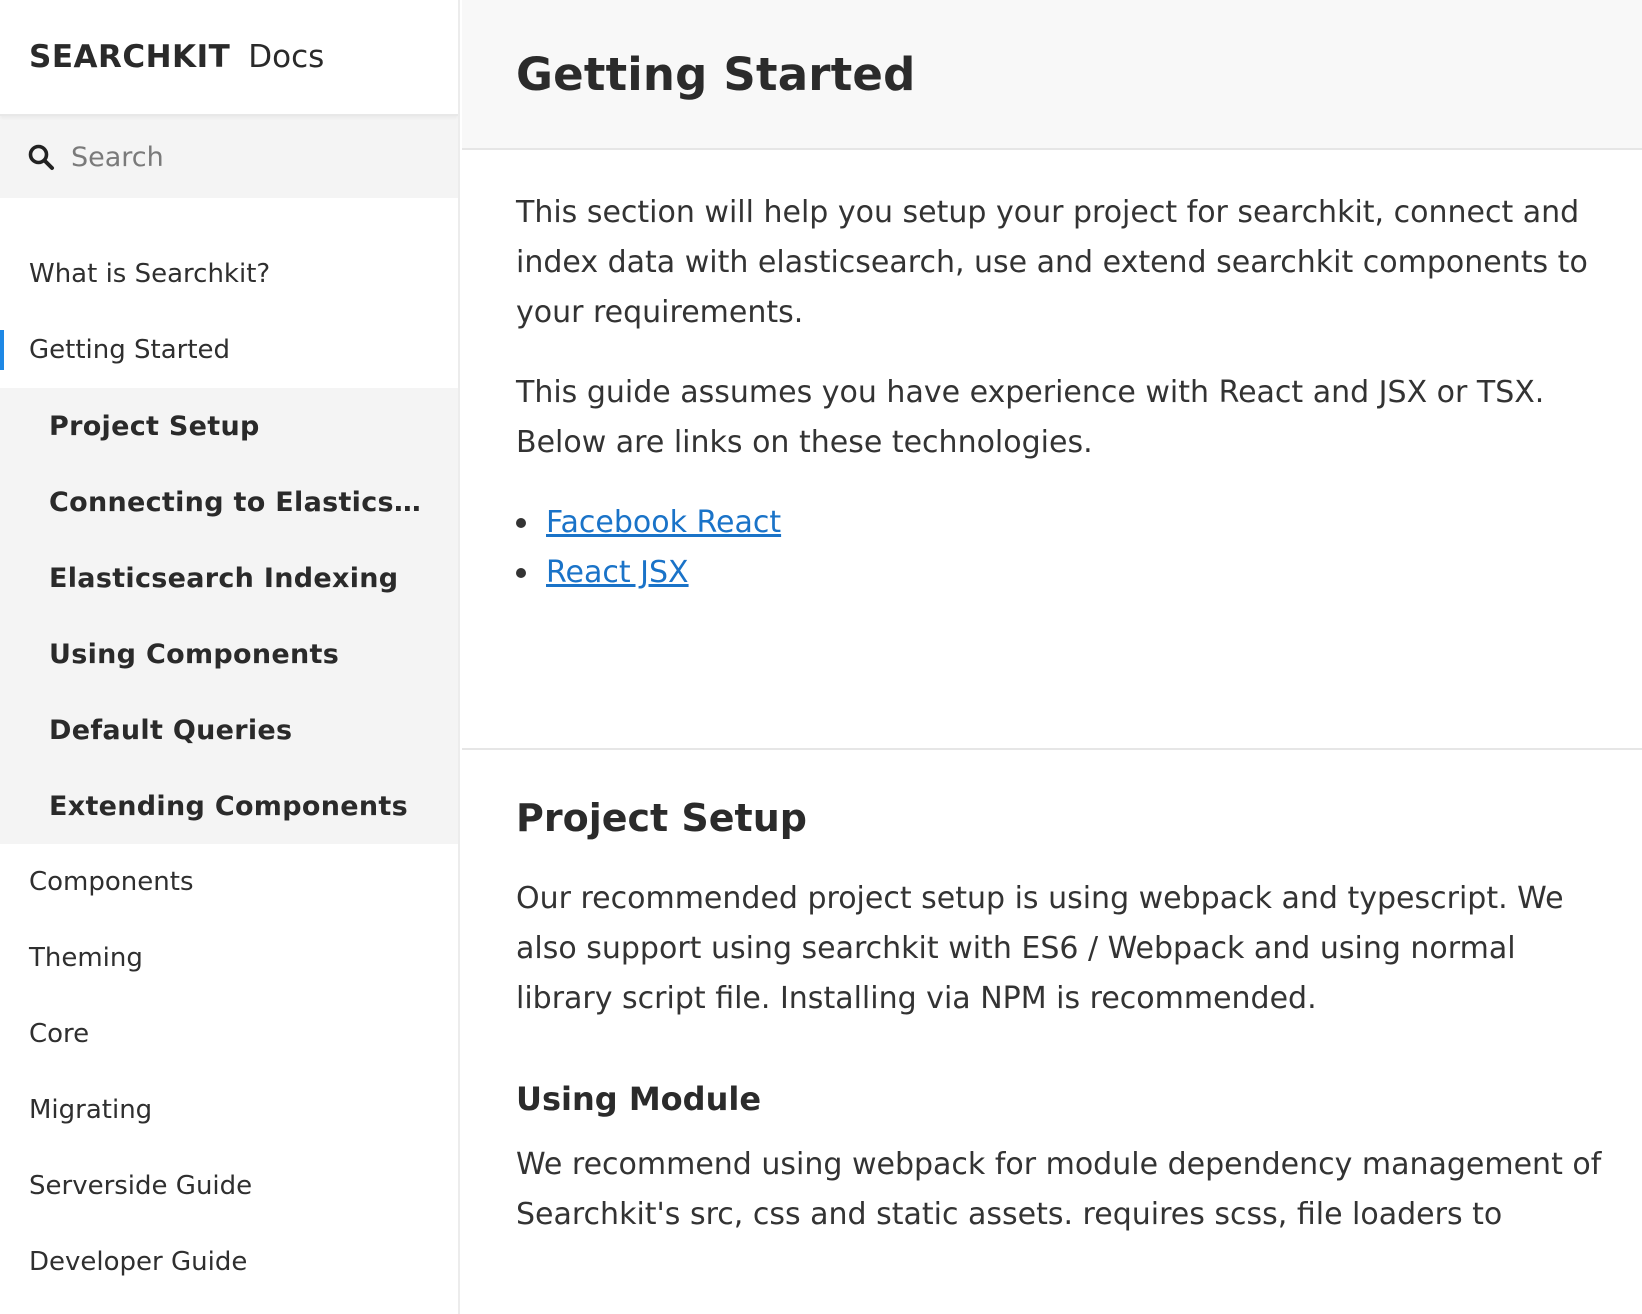 This screenshot has height=1314, width=1642. I want to click on sidebar-item-theming: Theming, so click(229, 958).